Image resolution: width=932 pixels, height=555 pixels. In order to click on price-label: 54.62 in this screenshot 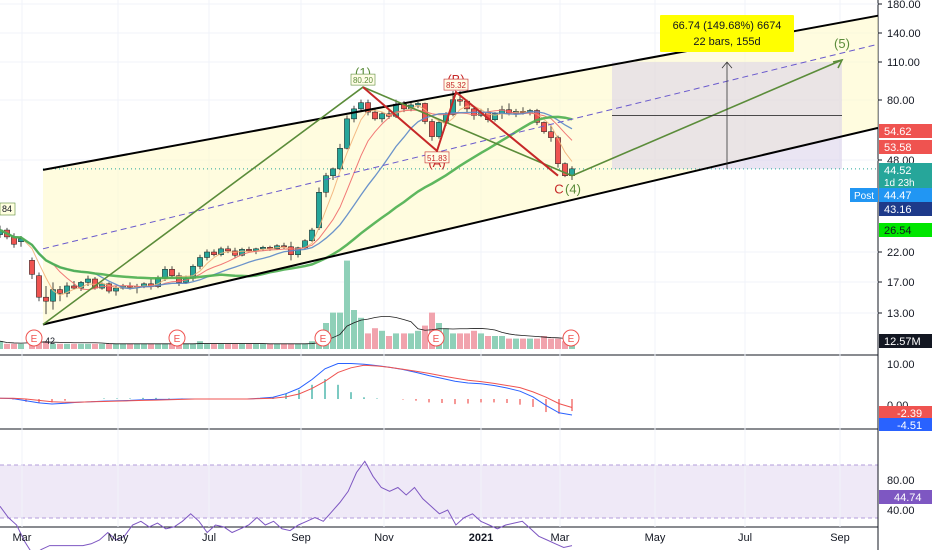, I will do `click(898, 132)`.